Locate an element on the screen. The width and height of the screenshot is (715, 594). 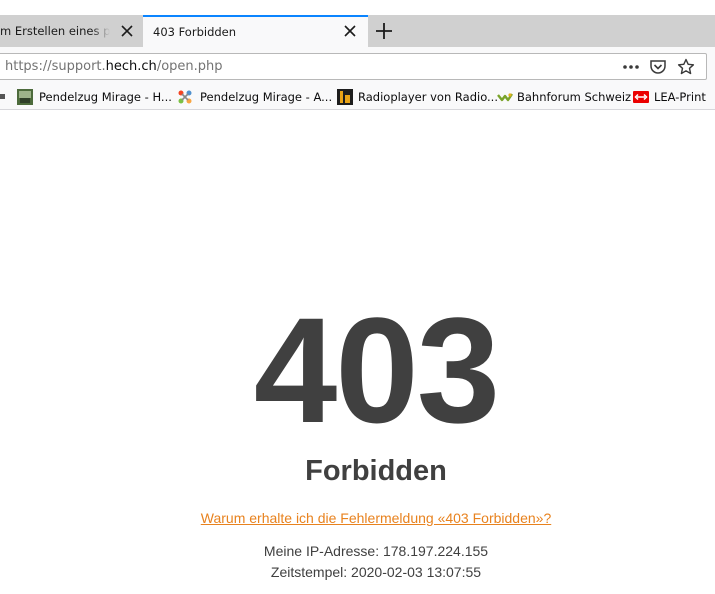
error-status: Forbidden is located at coordinates (376, 471).